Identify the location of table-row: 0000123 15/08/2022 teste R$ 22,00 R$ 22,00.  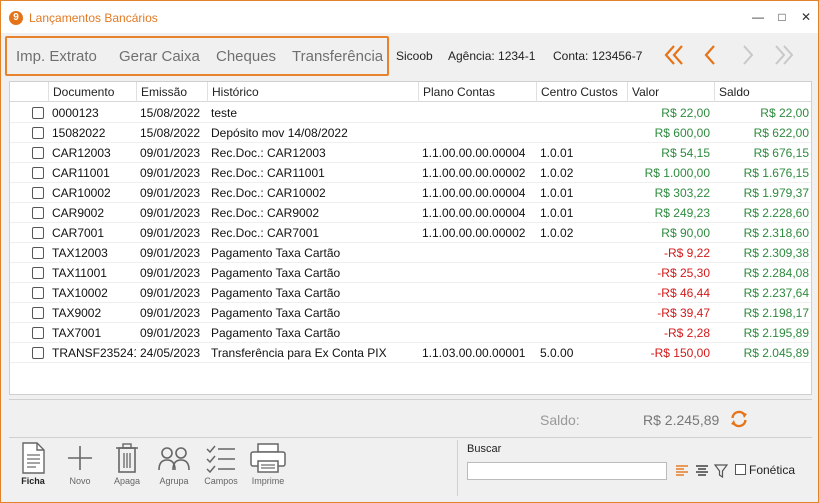
(410, 113).